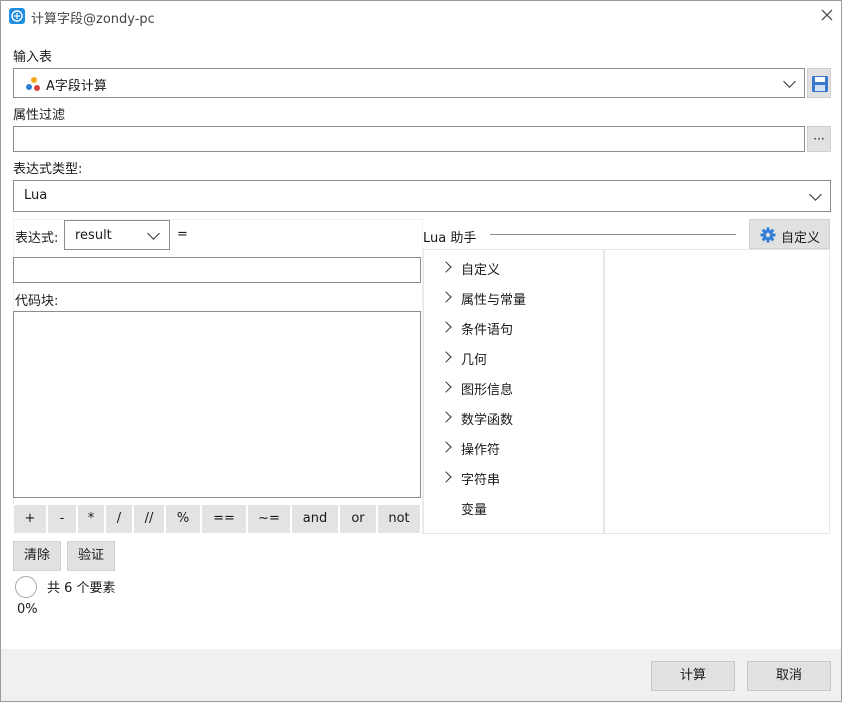 This screenshot has height=702, width=842. I want to click on custom-button: 自定义, so click(789, 234).